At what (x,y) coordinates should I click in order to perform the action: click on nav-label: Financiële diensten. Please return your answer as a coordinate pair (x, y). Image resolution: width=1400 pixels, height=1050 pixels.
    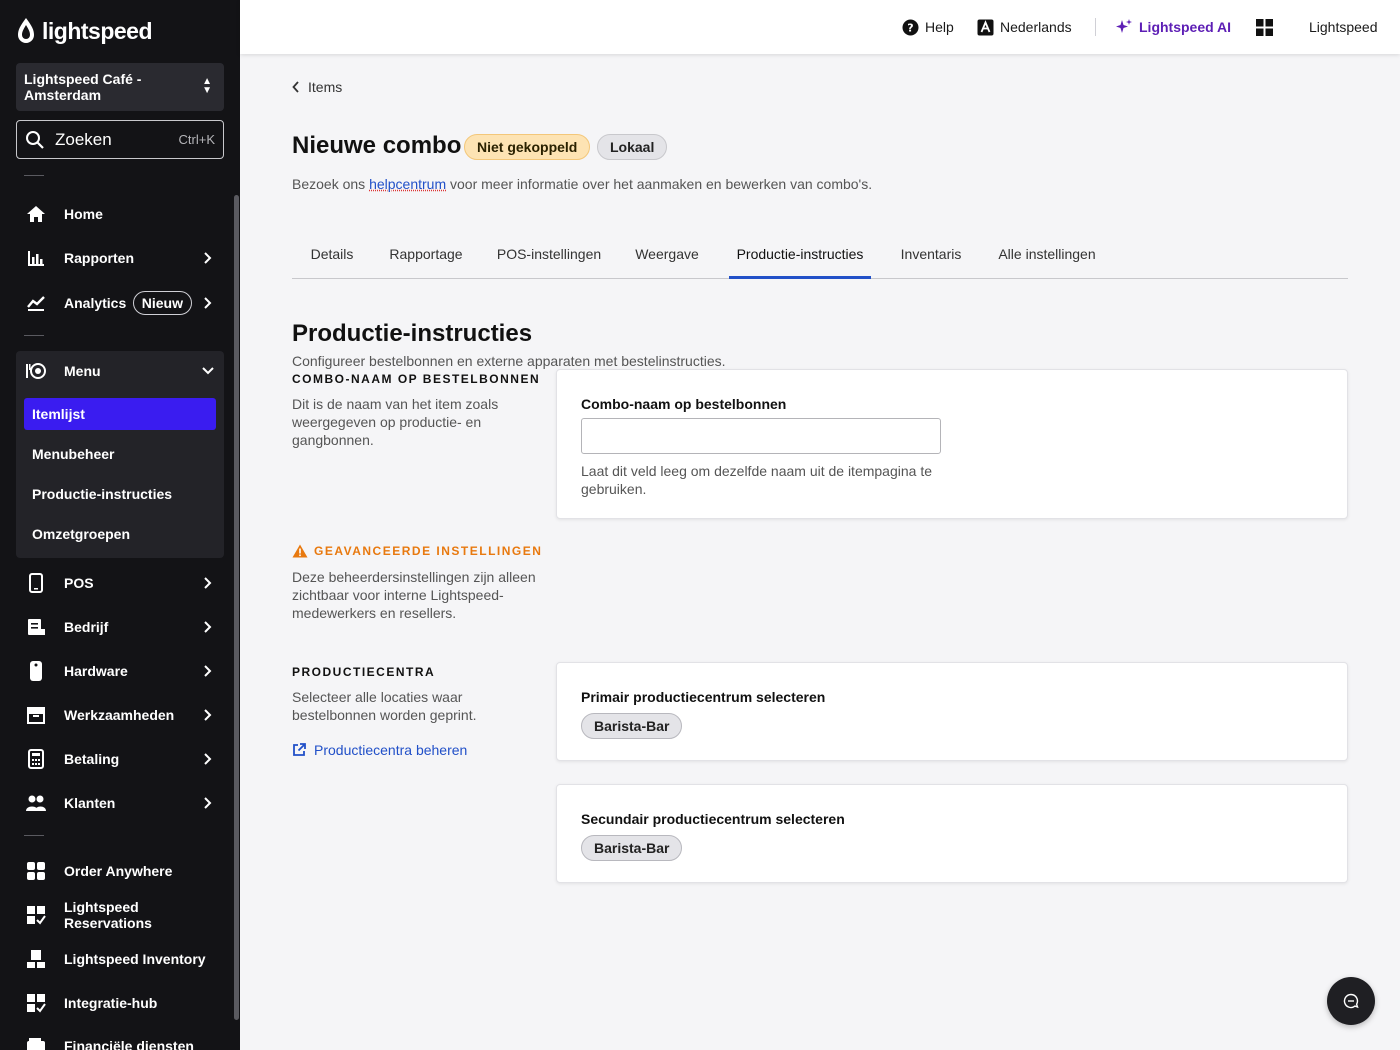
    Looking at the image, I should click on (129, 1044).